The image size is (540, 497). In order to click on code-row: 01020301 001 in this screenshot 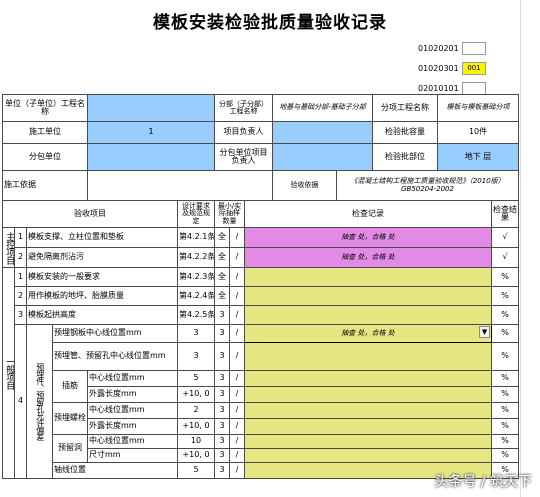, I will do `click(478, 68)`.